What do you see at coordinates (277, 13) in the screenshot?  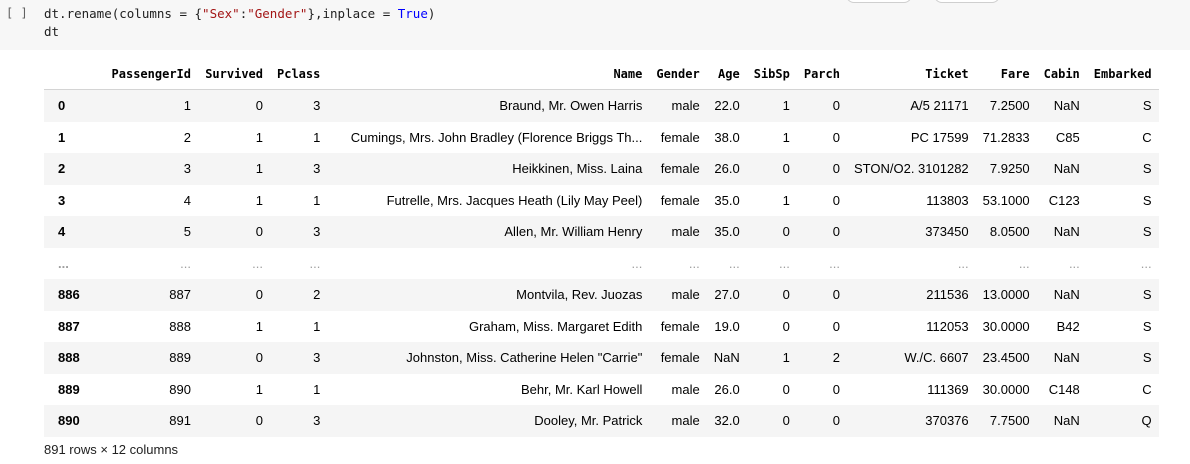 I see `code-string: "Gender"` at bounding box center [277, 13].